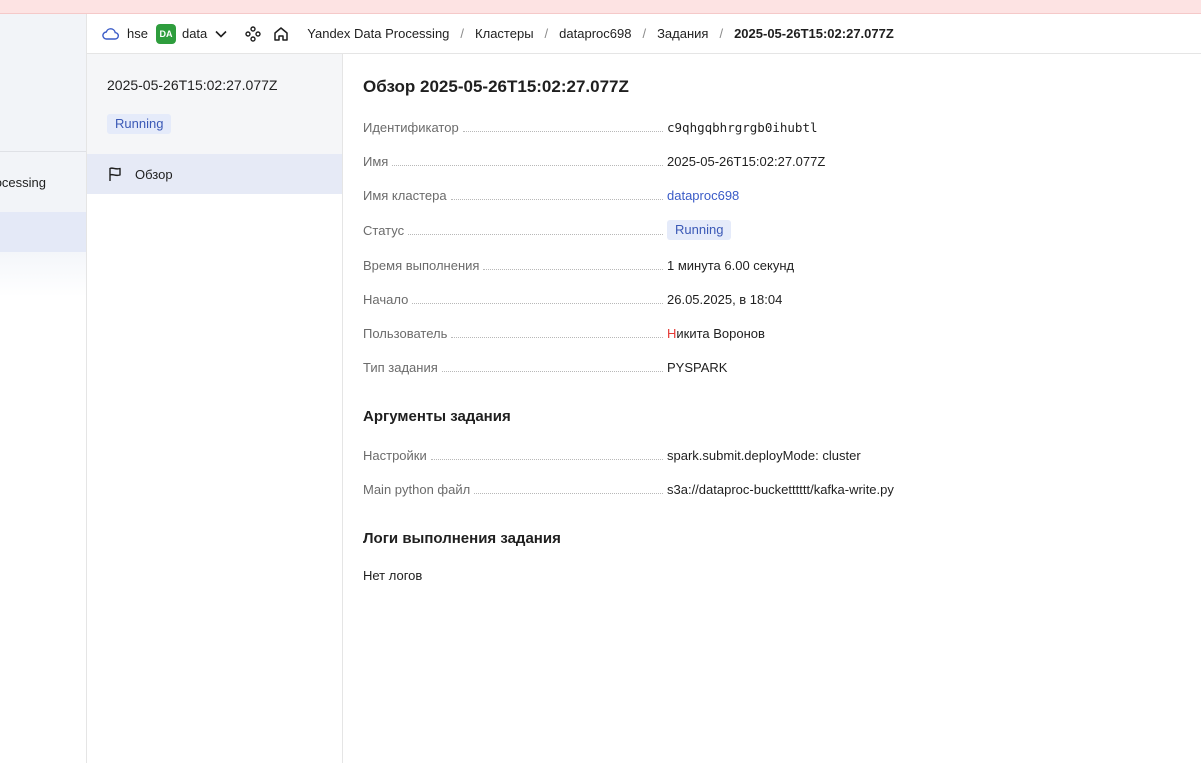  What do you see at coordinates (814, 33) in the screenshot?
I see `breadcrumb-current: 2025-05-26T15:02:27.077Z` at bounding box center [814, 33].